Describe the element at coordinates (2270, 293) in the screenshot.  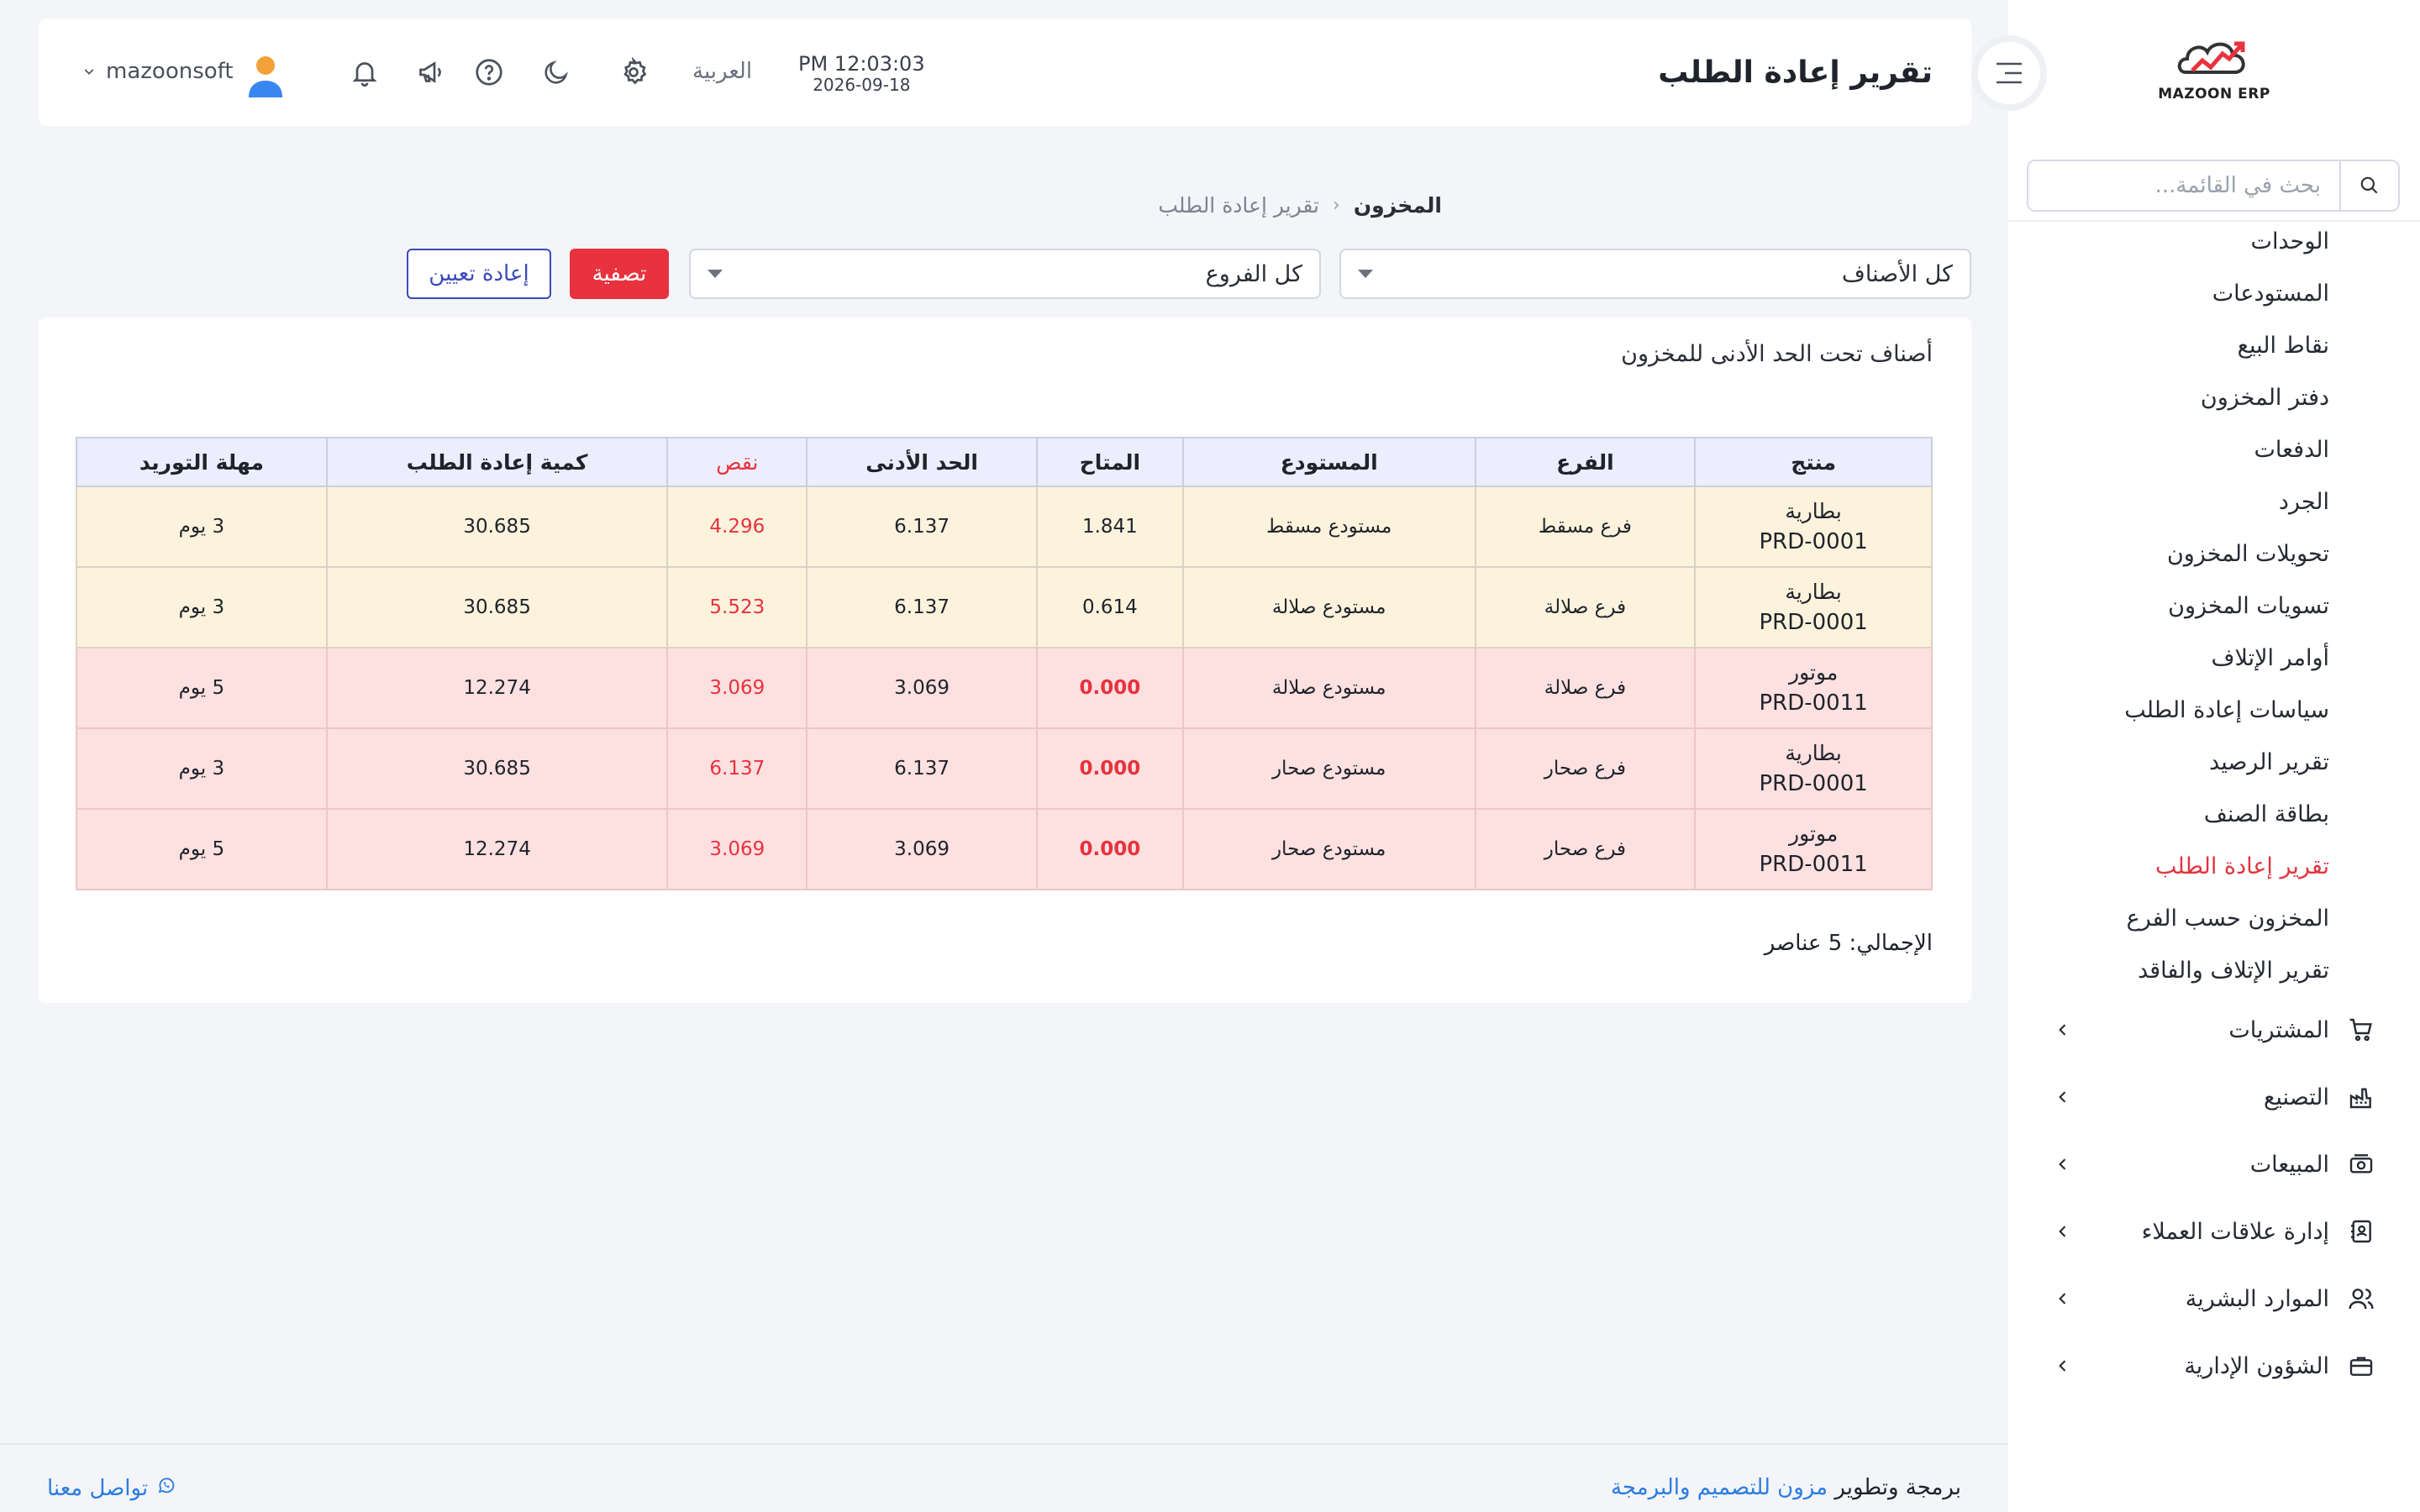
I see `sidebar-item-label: المستودعات` at that location.